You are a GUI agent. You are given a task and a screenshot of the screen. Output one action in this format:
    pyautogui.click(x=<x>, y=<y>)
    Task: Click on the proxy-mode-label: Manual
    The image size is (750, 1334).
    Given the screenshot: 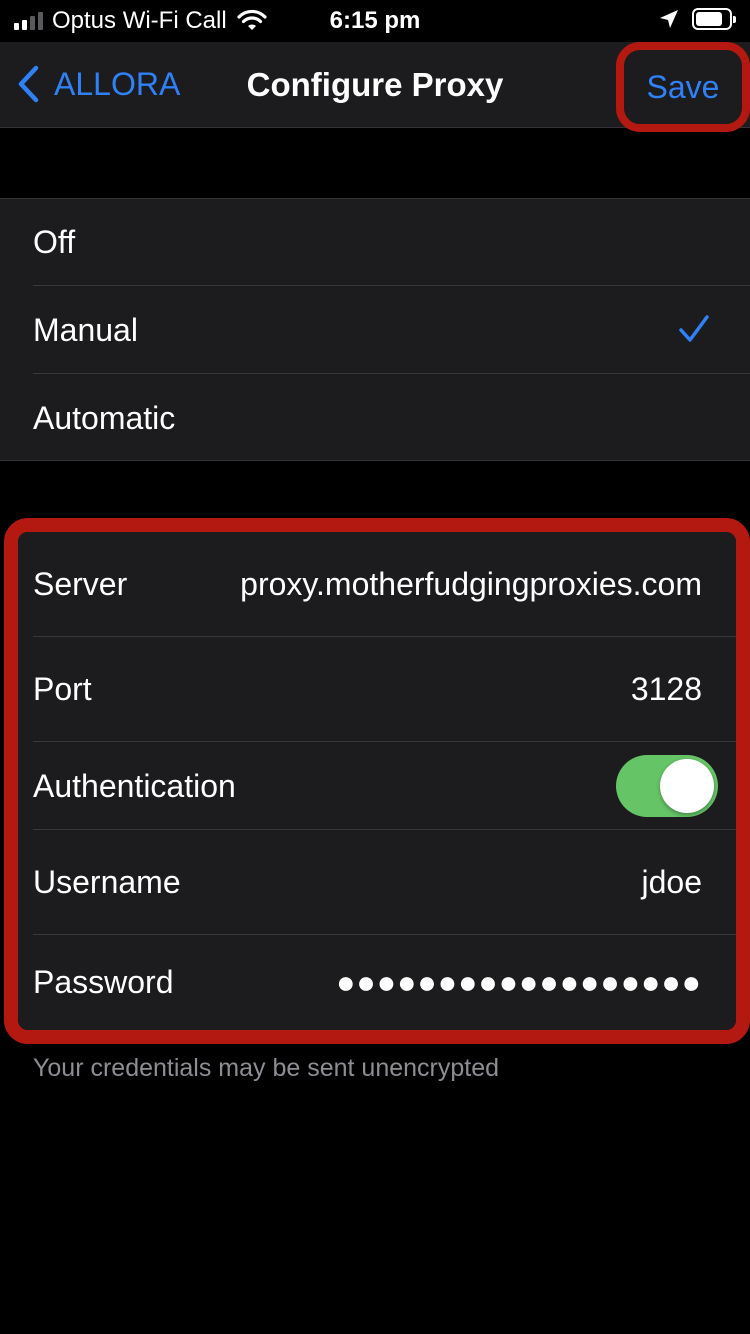 What is the action you would take?
    pyautogui.click(x=85, y=330)
    